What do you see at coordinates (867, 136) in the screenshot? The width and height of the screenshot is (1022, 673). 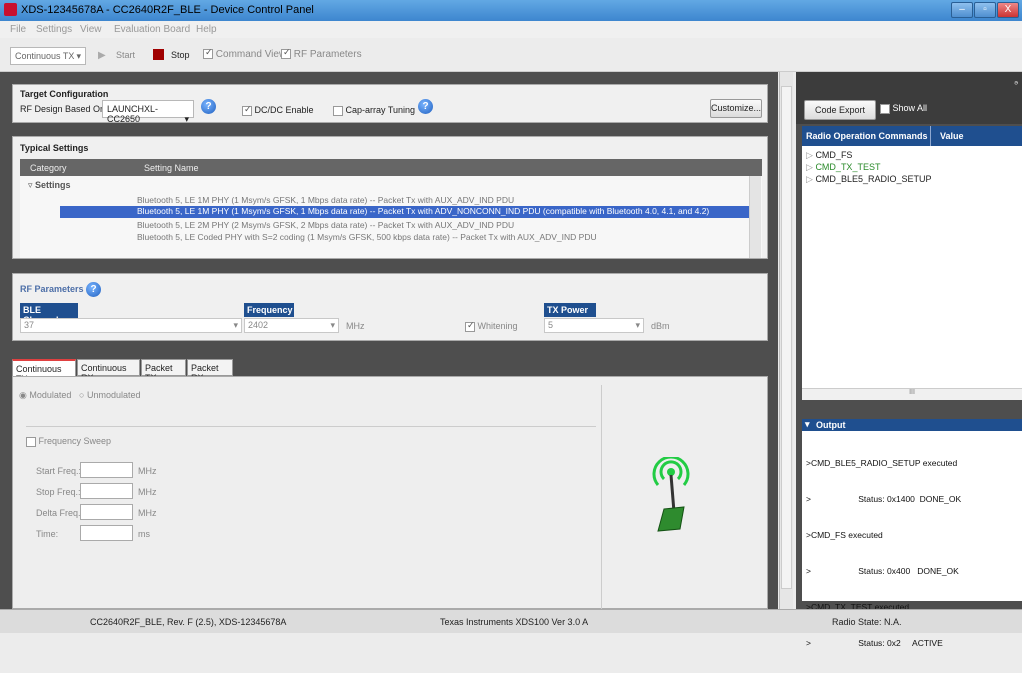 I see `column-commands: Radio Operation Commands` at bounding box center [867, 136].